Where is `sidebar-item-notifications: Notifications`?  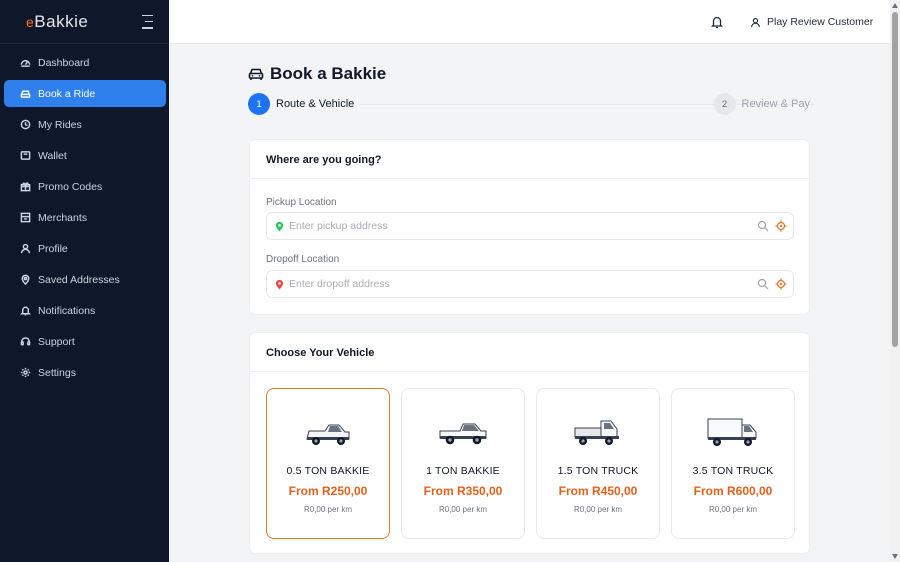
sidebar-item-notifications: Notifications is located at coordinates (85, 310).